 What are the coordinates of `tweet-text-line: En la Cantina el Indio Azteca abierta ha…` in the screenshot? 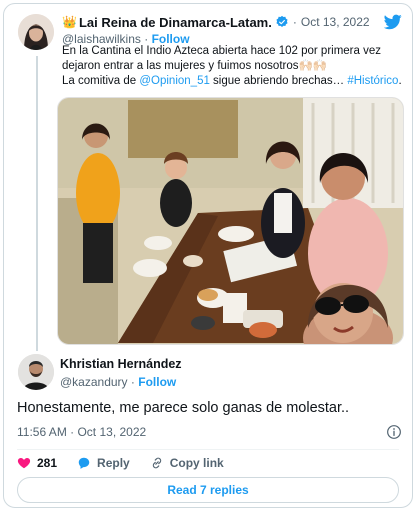 It's located at (221, 51).